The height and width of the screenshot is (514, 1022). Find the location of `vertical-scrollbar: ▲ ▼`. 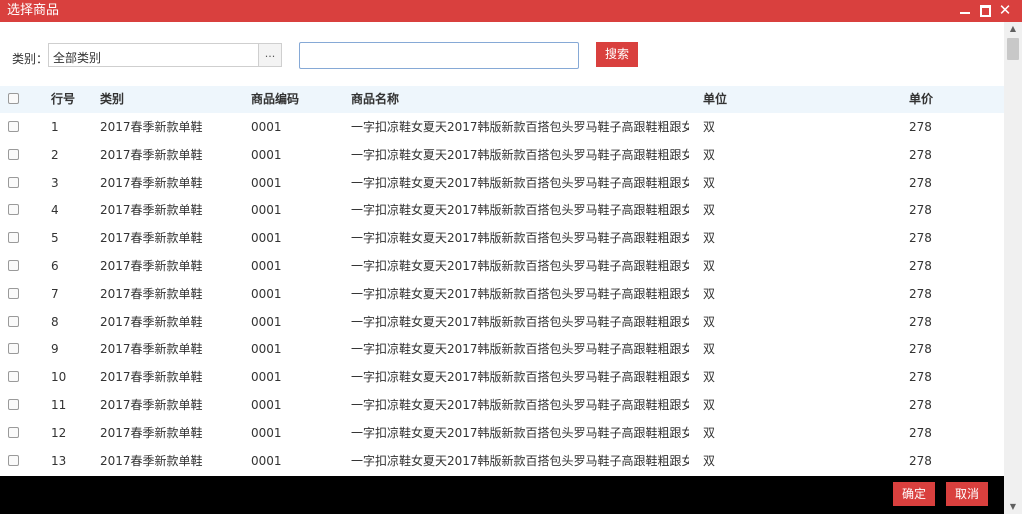

vertical-scrollbar: ▲ ▼ is located at coordinates (1013, 268).